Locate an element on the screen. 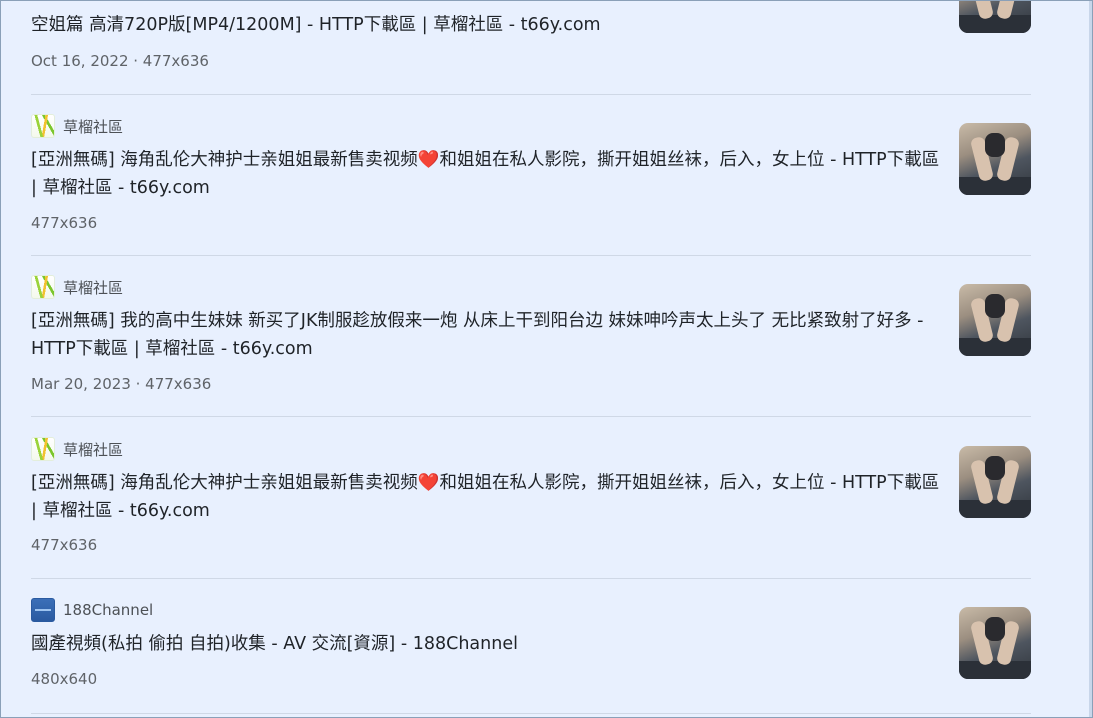 The width and height of the screenshot is (1093, 718). result-source-name: 188Channel is located at coordinates (108, 610).